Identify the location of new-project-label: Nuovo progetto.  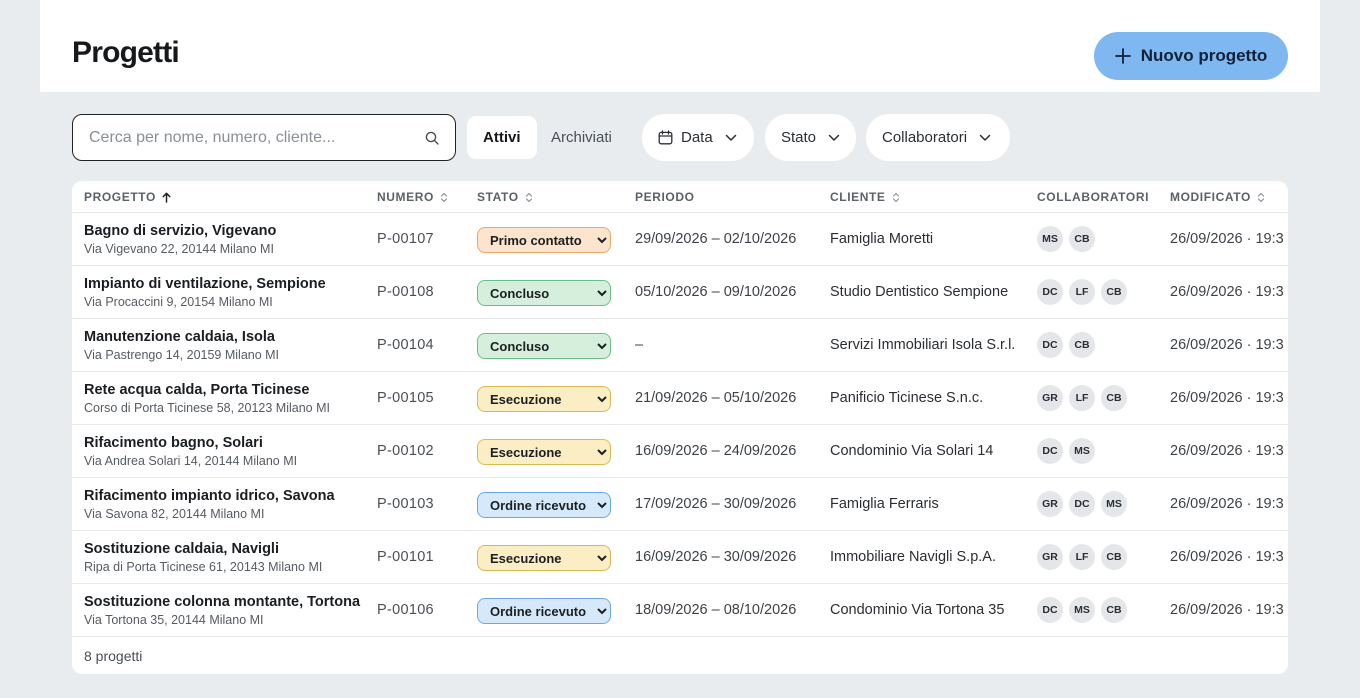
(1204, 55).